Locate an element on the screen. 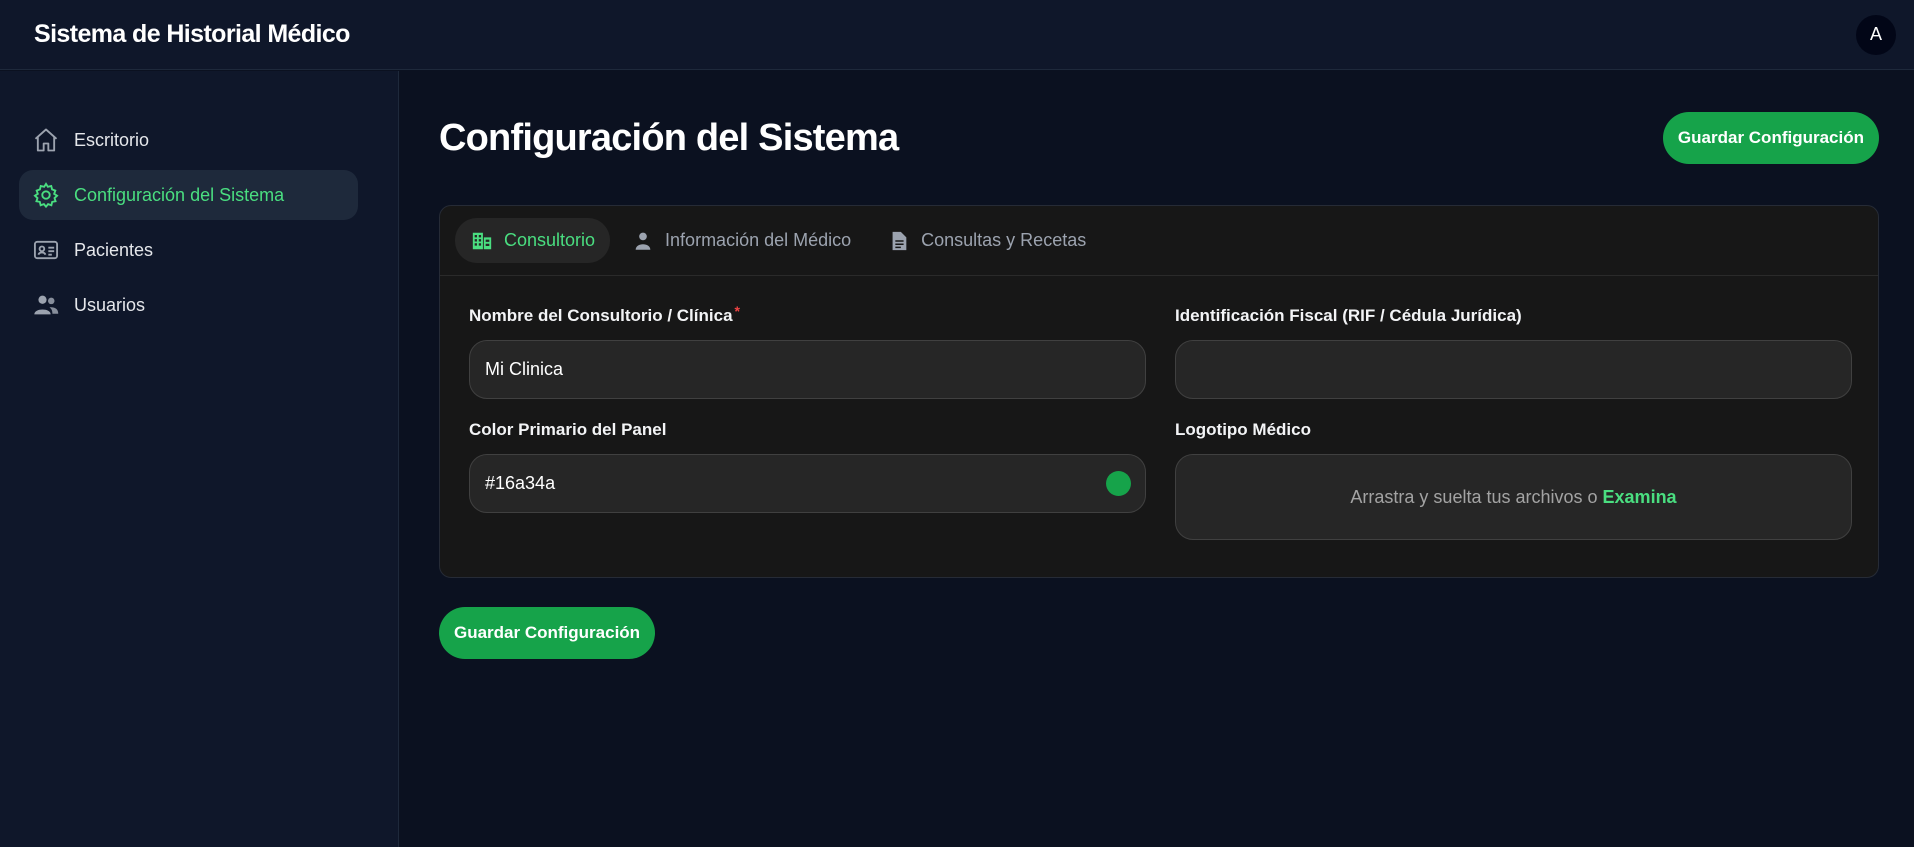  user-avatar: A is located at coordinates (1876, 34).